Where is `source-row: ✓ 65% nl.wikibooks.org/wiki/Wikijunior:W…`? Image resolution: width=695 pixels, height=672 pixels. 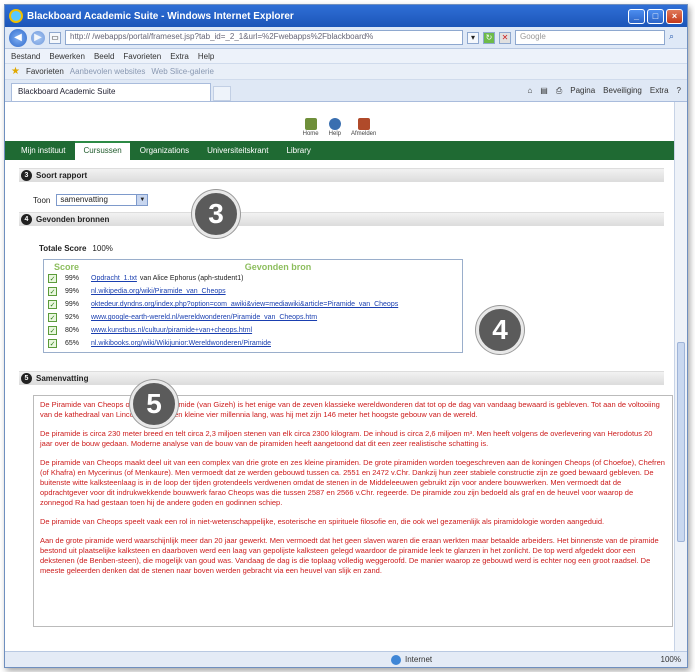
source-row: ✓ 65% nl.wikibooks.org/wiki/Wikijunior:W… is located at coordinates (159, 343).